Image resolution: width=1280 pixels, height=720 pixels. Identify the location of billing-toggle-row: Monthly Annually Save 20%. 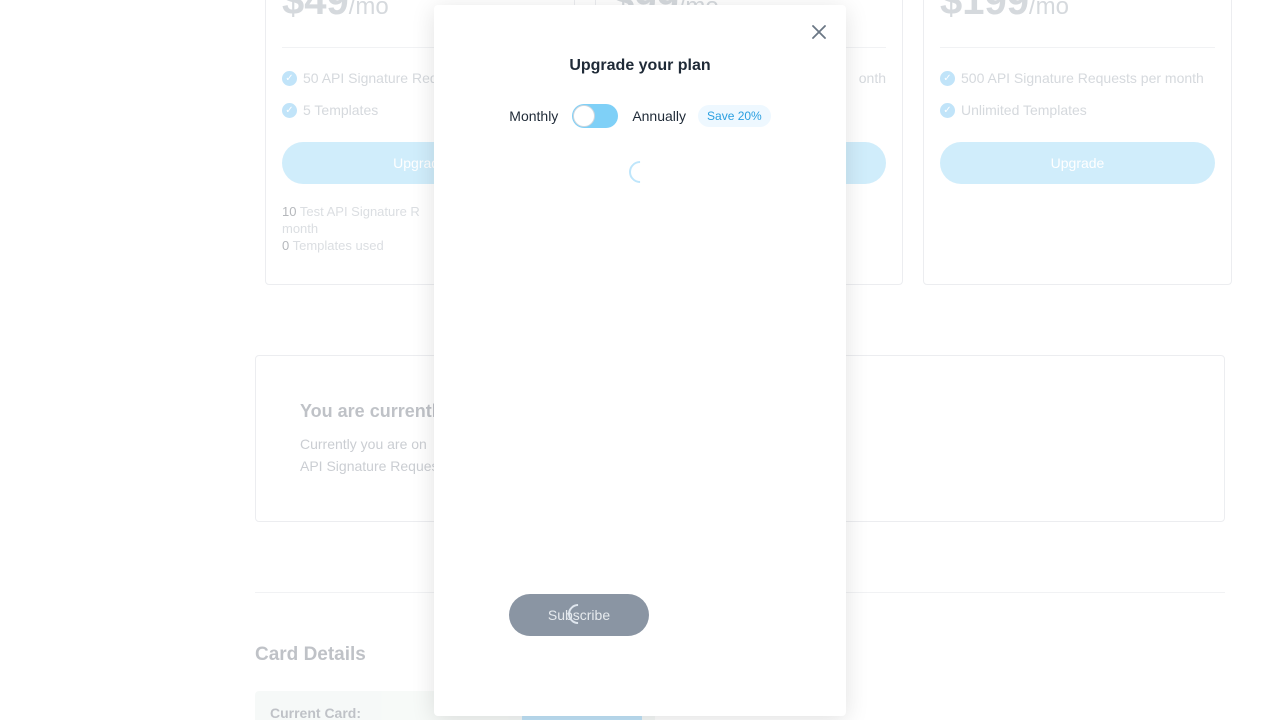
(640, 116).